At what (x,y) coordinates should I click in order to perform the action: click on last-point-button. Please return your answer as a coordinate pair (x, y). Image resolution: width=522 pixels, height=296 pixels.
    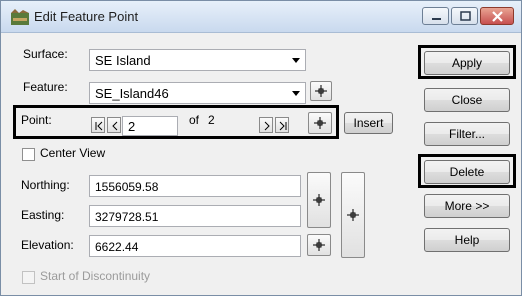
    Looking at the image, I should click on (282, 125).